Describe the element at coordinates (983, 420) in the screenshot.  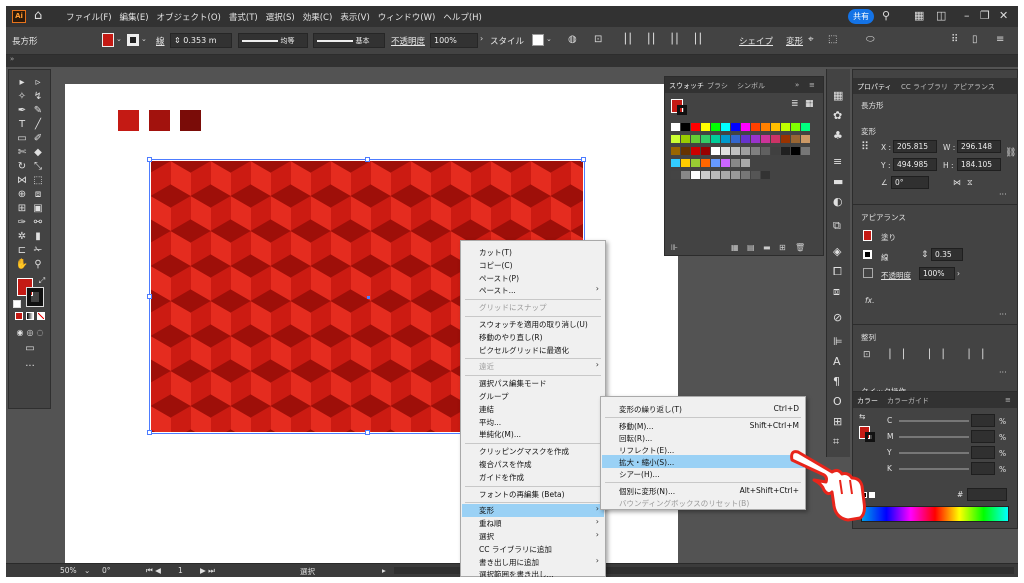
I see `c-input` at that location.